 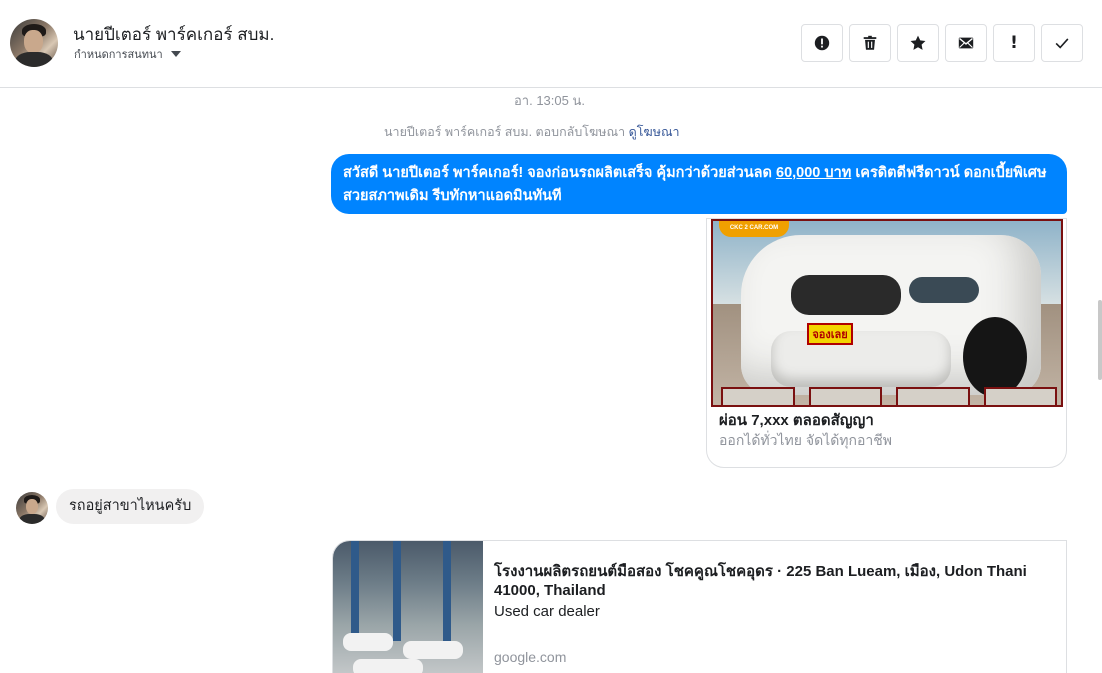 What do you see at coordinates (408, 607) in the screenshot?
I see `location-card-image` at bounding box center [408, 607].